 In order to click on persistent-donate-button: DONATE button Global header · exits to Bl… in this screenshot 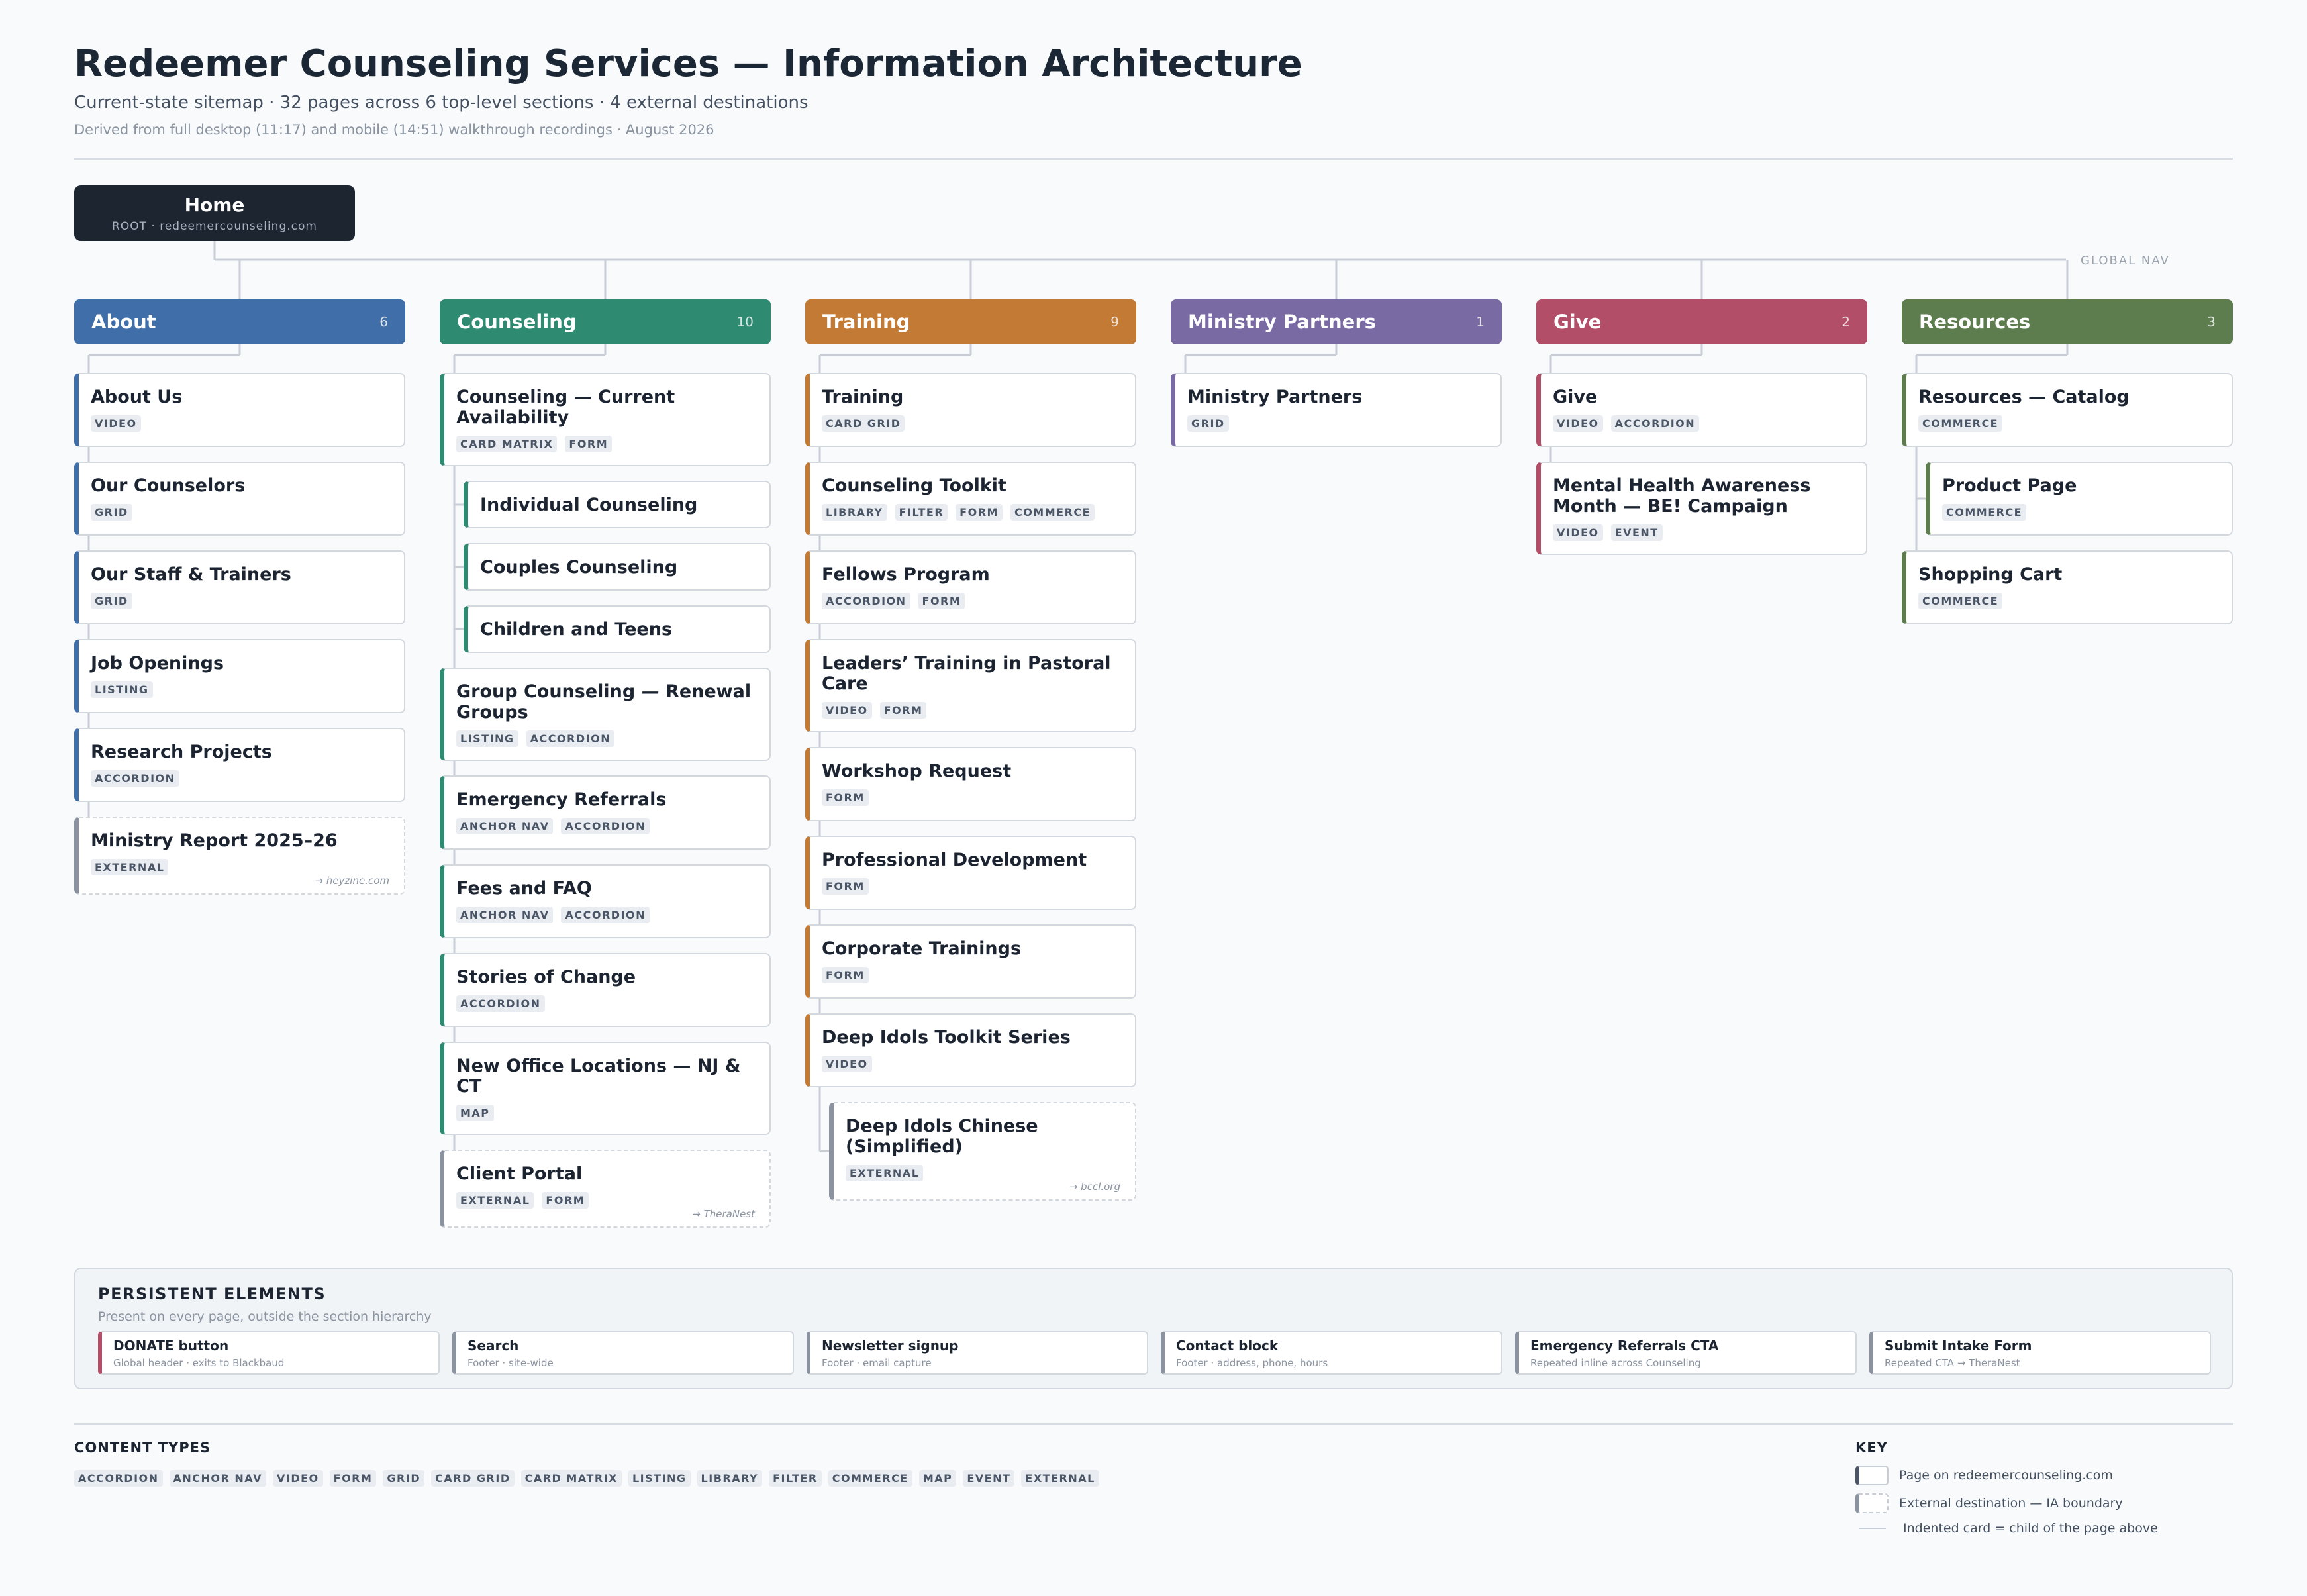, I will do `click(269, 1353)`.